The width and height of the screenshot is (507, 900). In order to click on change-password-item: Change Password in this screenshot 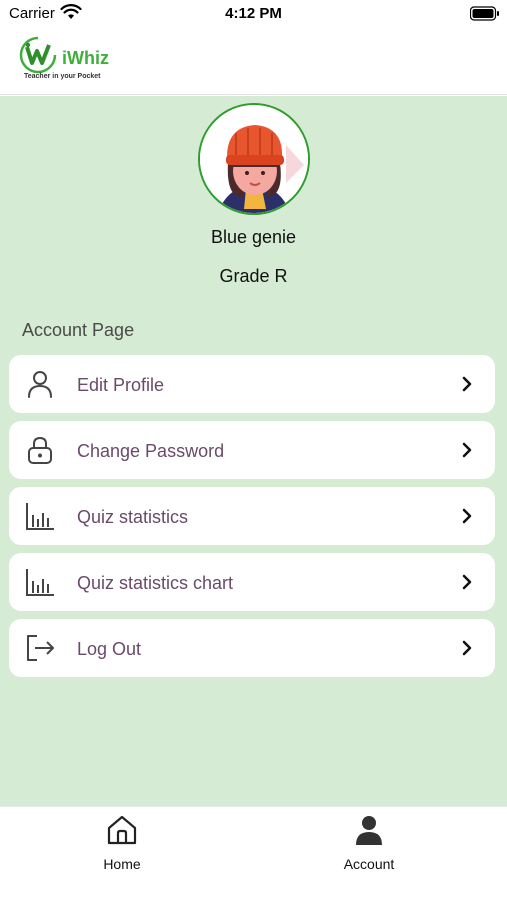, I will do `click(252, 450)`.